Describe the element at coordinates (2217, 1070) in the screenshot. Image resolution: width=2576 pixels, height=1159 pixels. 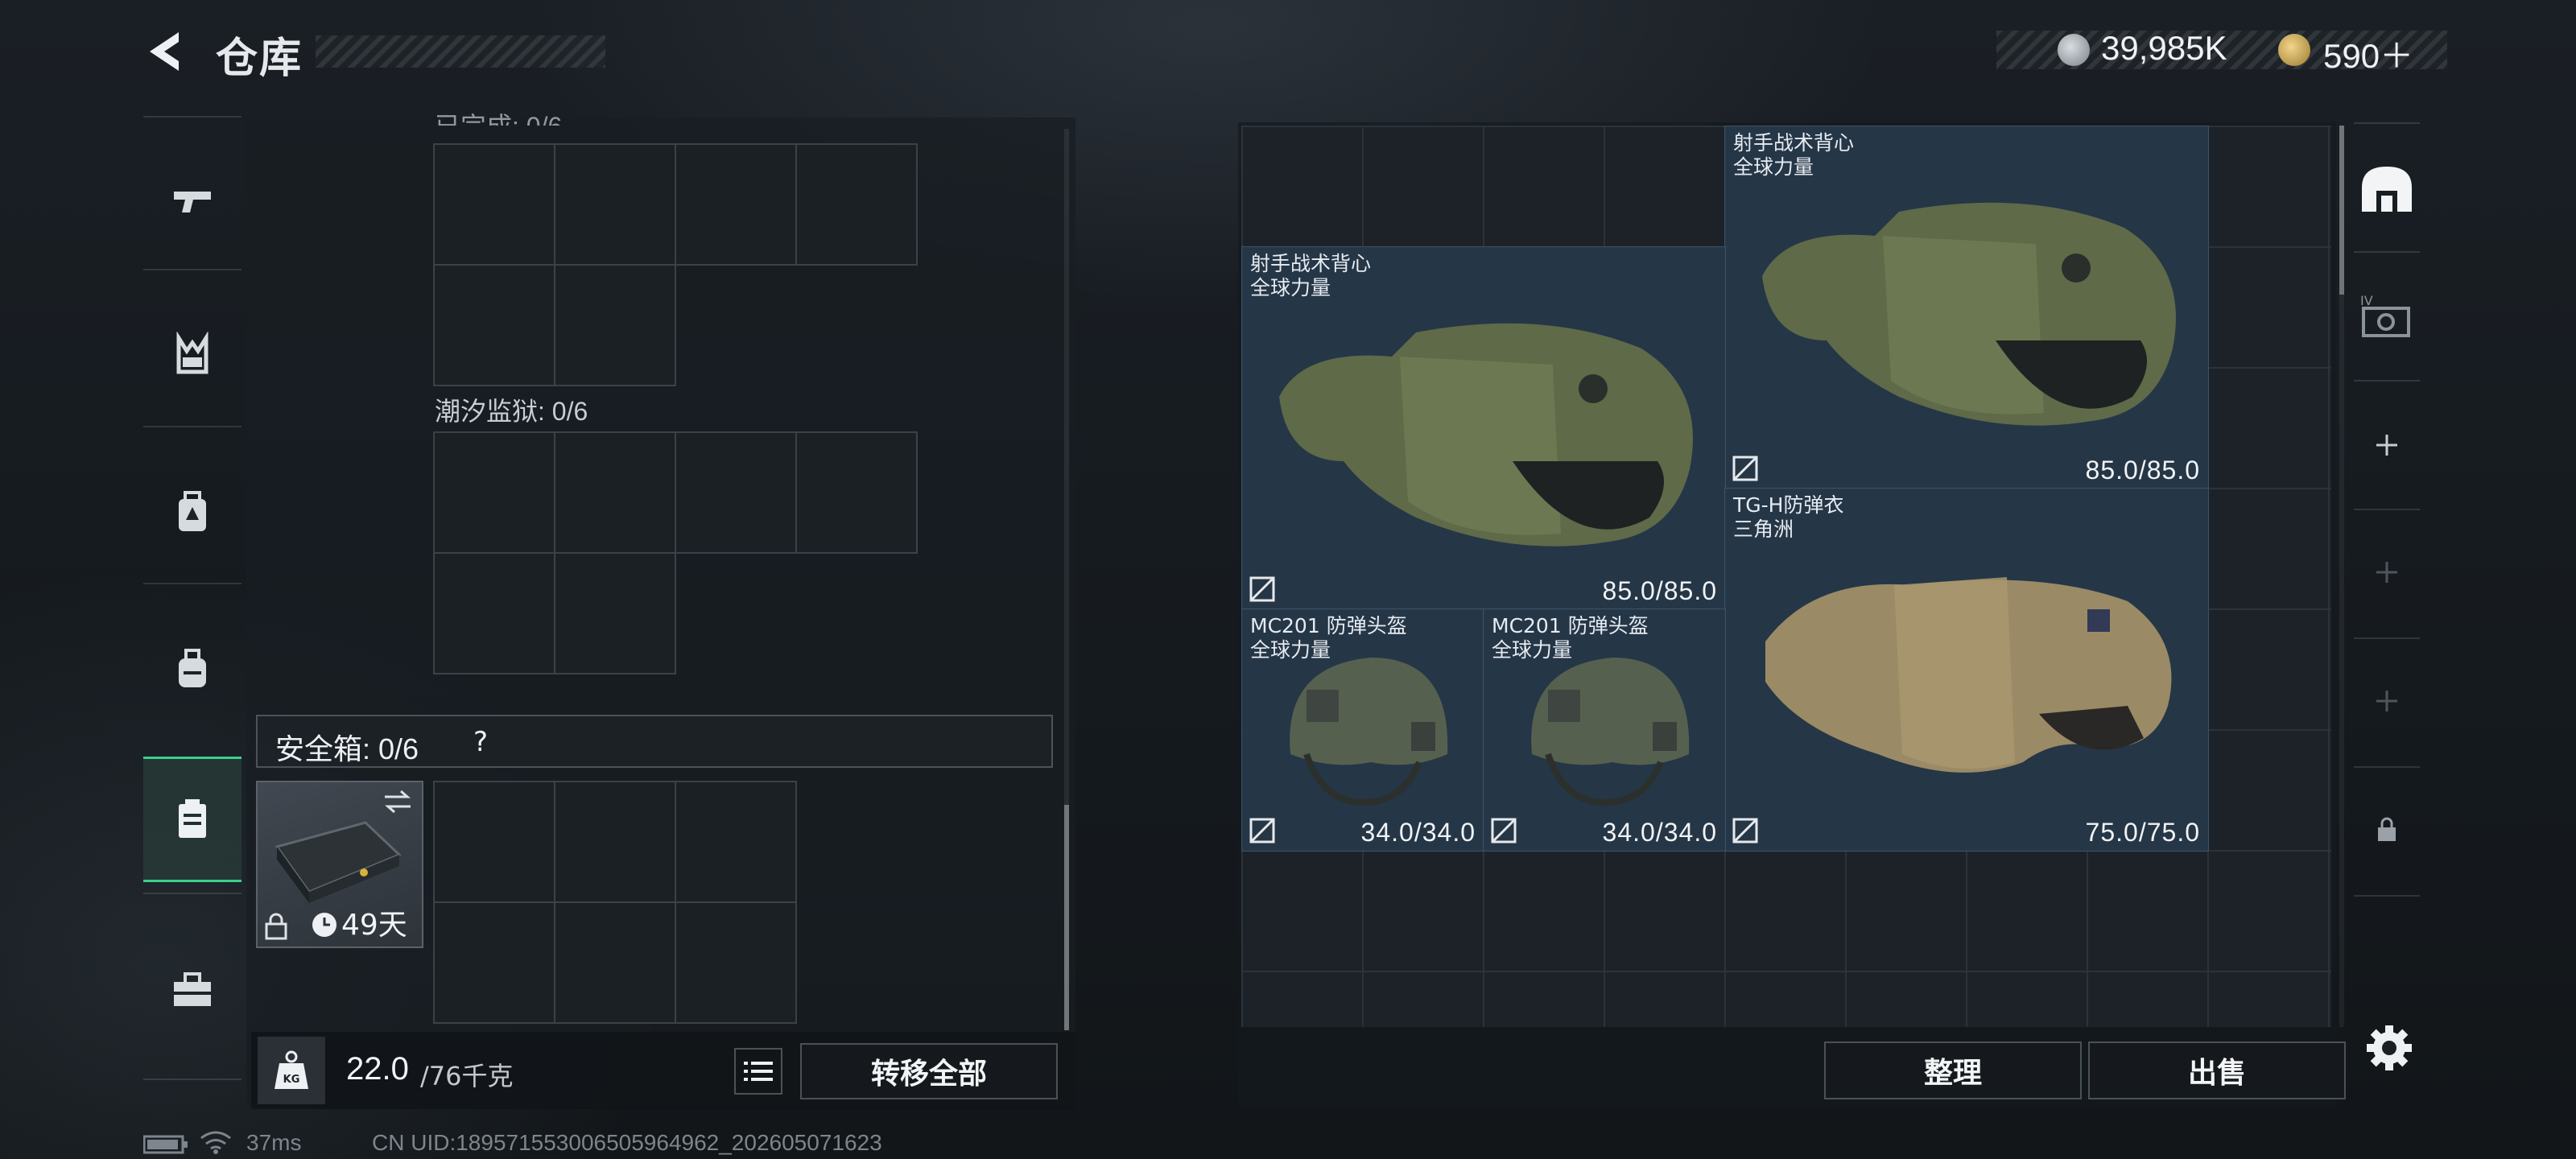
I see `sell-button: 出售` at that location.